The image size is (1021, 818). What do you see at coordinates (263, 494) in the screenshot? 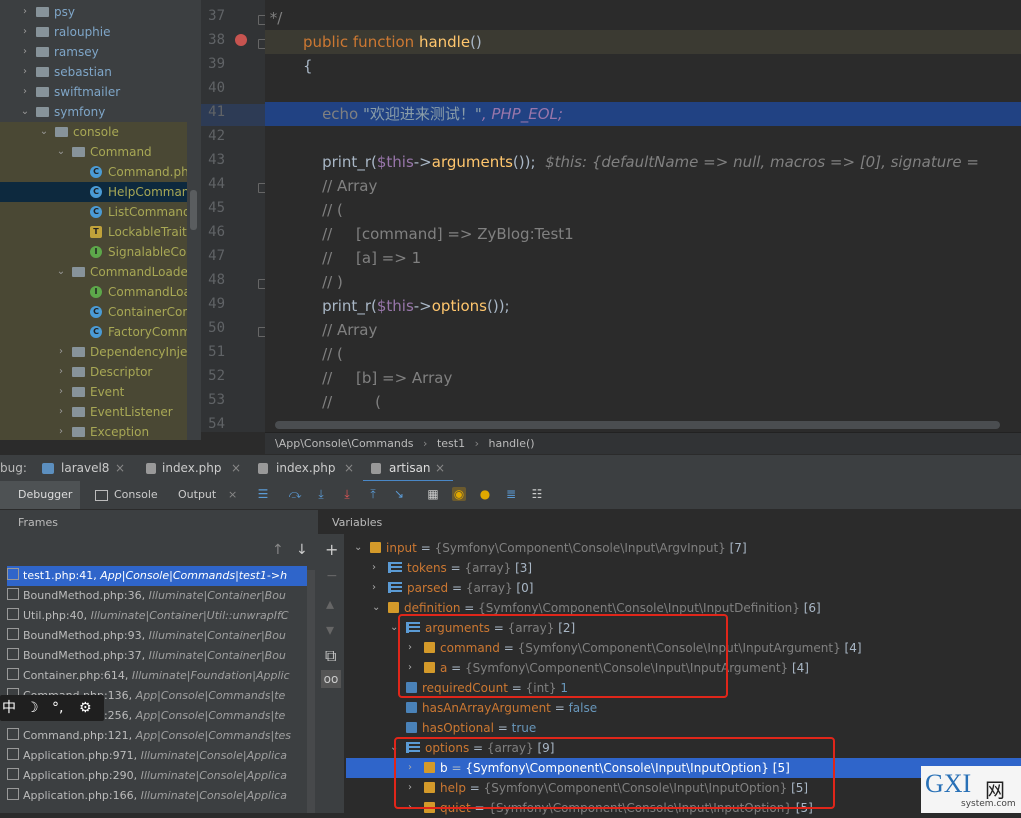
I see `show-execution-point-icon: ☰` at bounding box center [263, 494].